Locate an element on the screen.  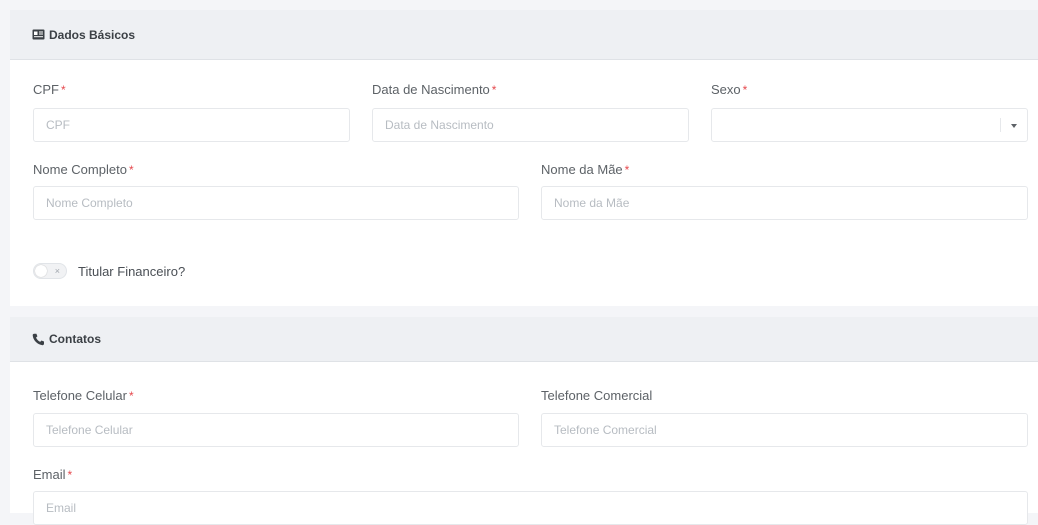
dados-basicos-title: Dados Básicos is located at coordinates (92, 34).